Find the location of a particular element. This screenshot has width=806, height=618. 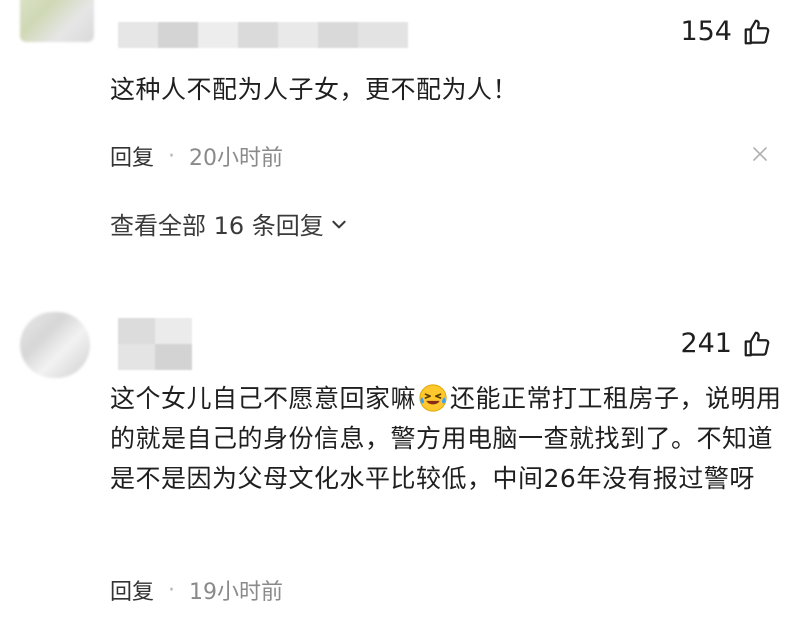

view-all-replies-button: 查看全部 16 条回复 is located at coordinates (229, 223).